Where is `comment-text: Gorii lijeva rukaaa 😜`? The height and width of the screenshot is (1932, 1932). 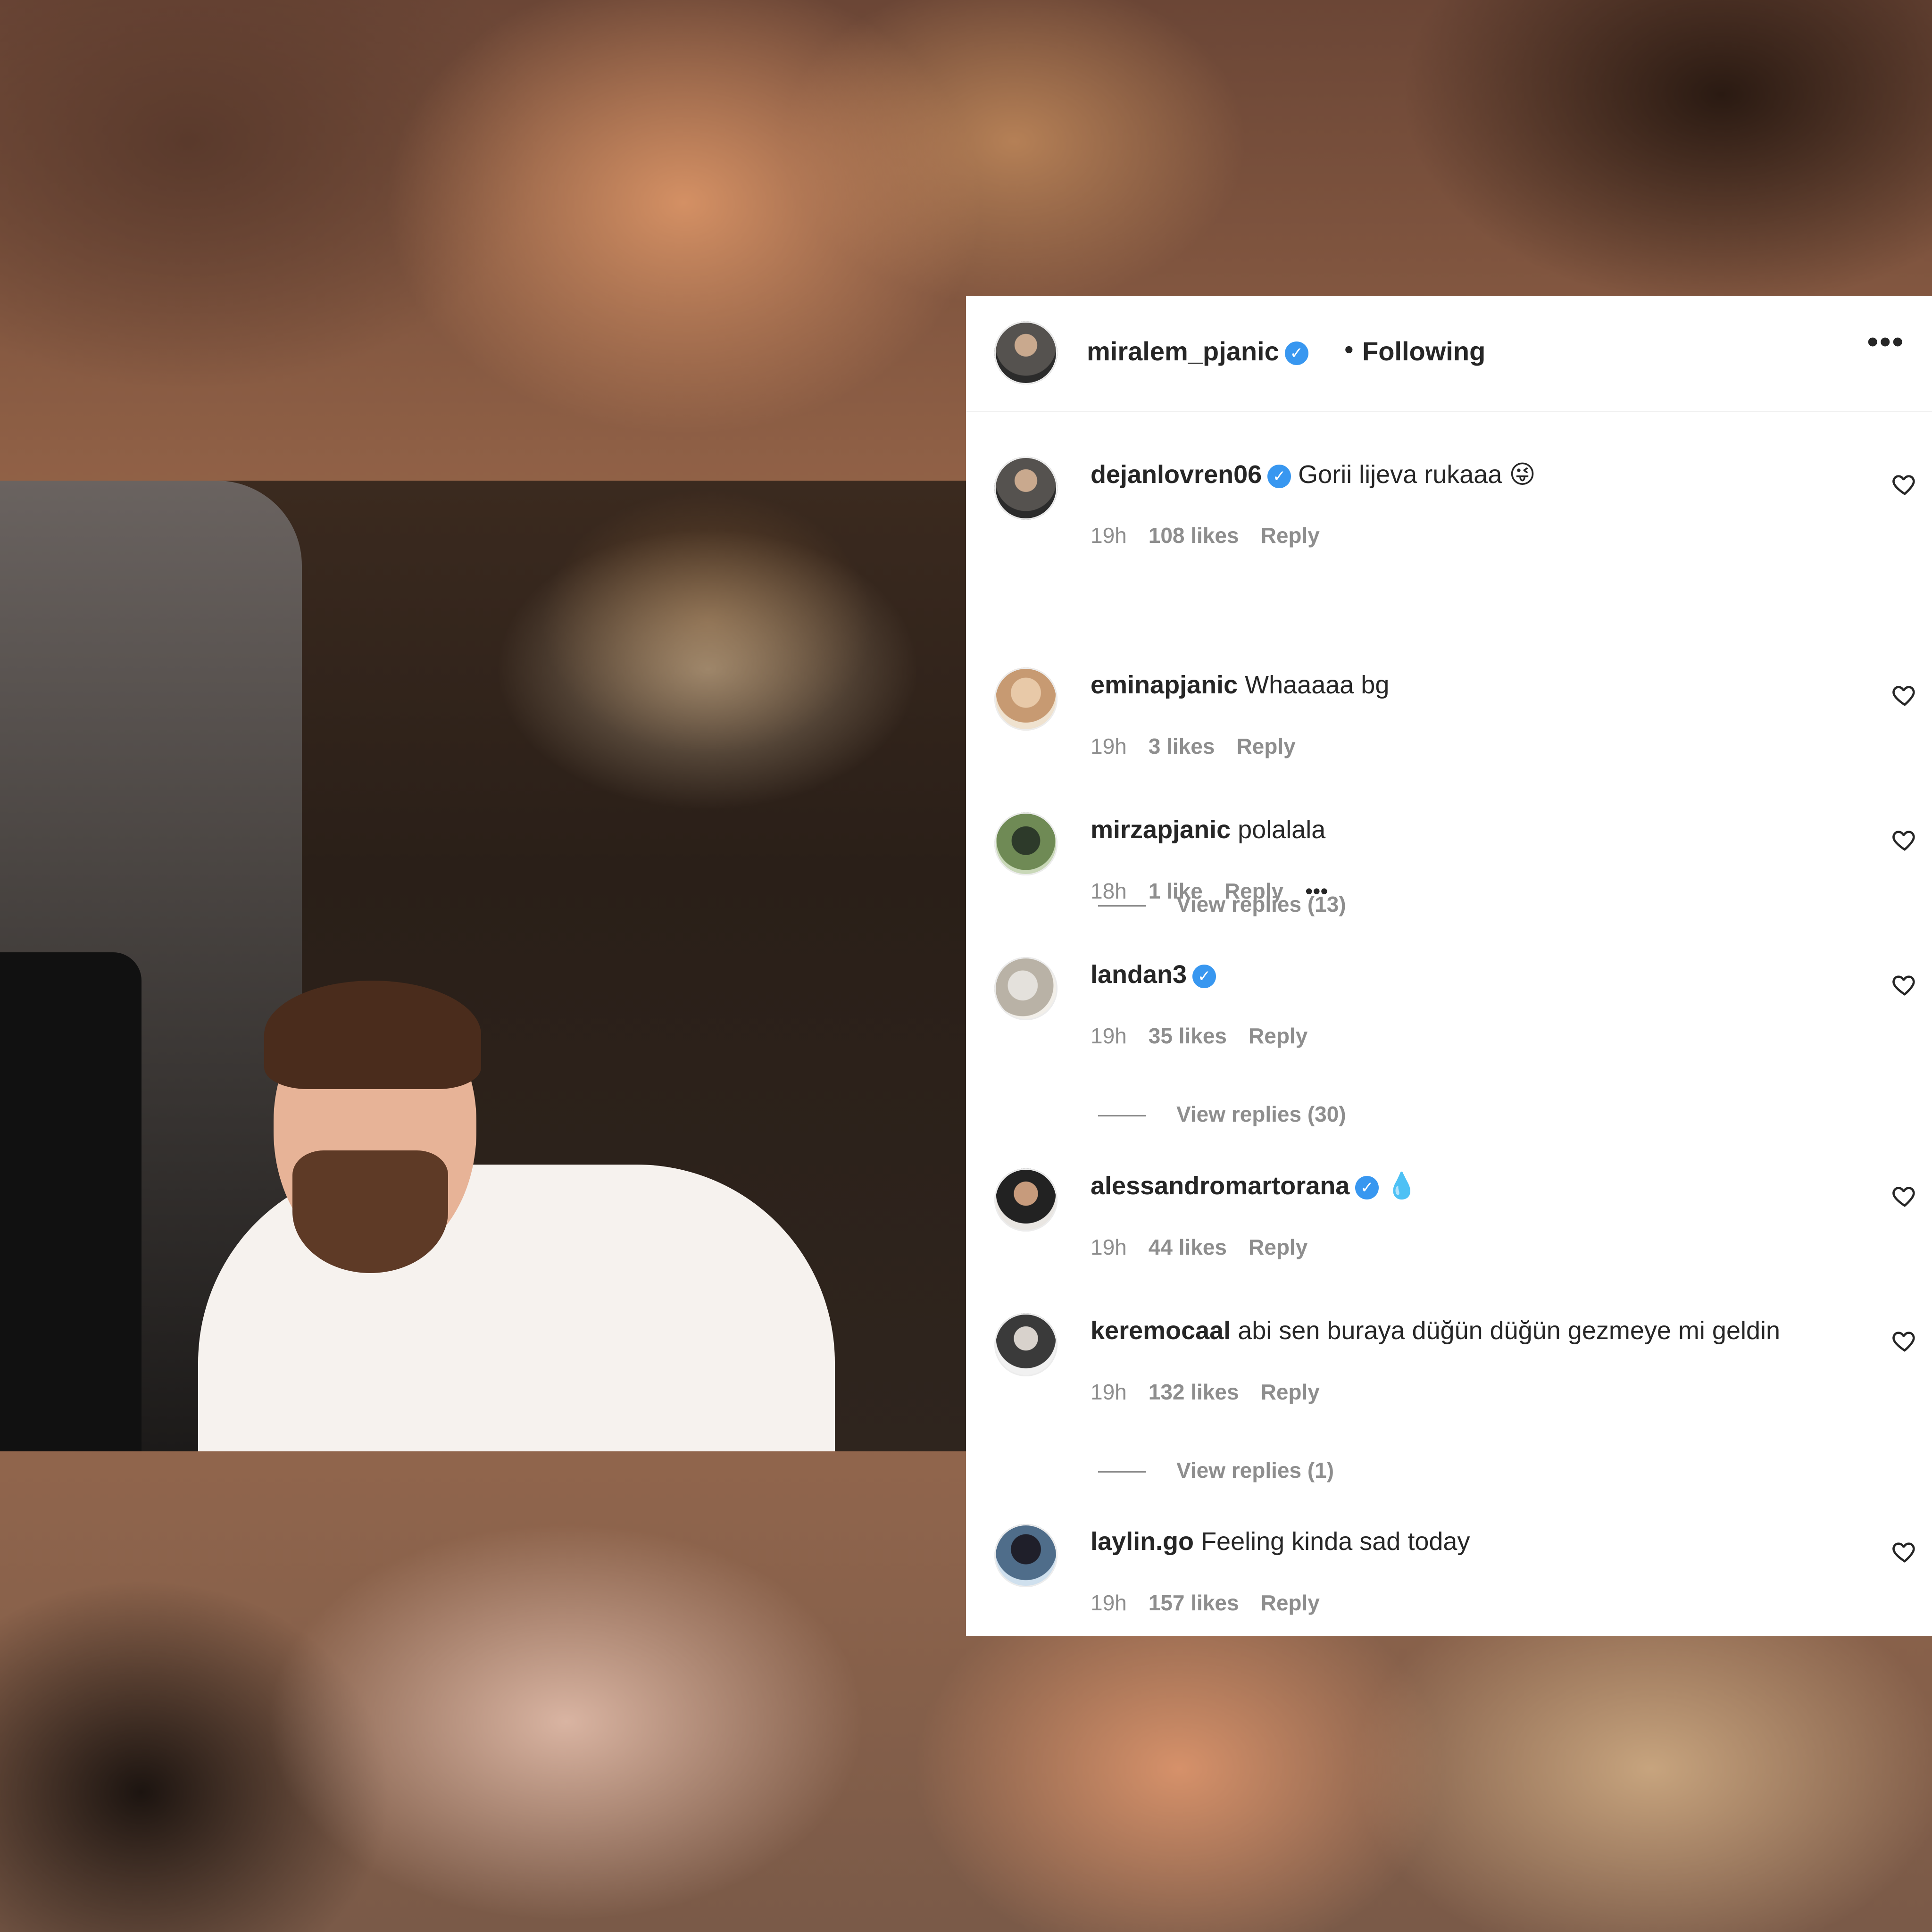 comment-text: Gorii lijeva rukaaa 😜 is located at coordinates (1417, 475).